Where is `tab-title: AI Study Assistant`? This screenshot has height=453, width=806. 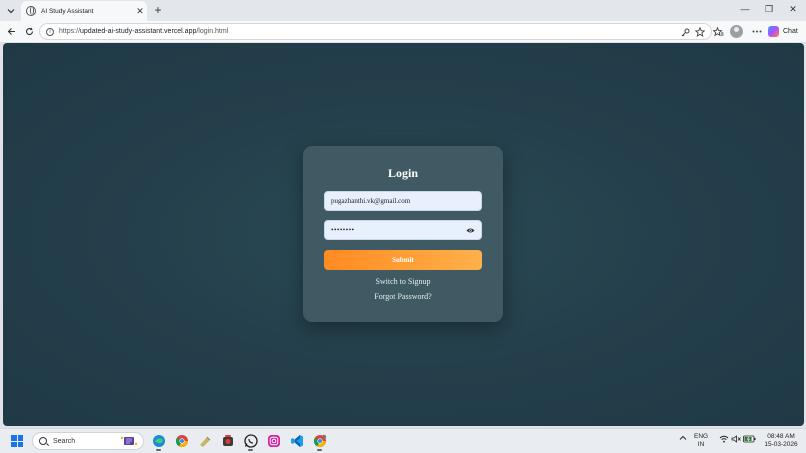 tab-title: AI Study Assistant is located at coordinates (67, 11).